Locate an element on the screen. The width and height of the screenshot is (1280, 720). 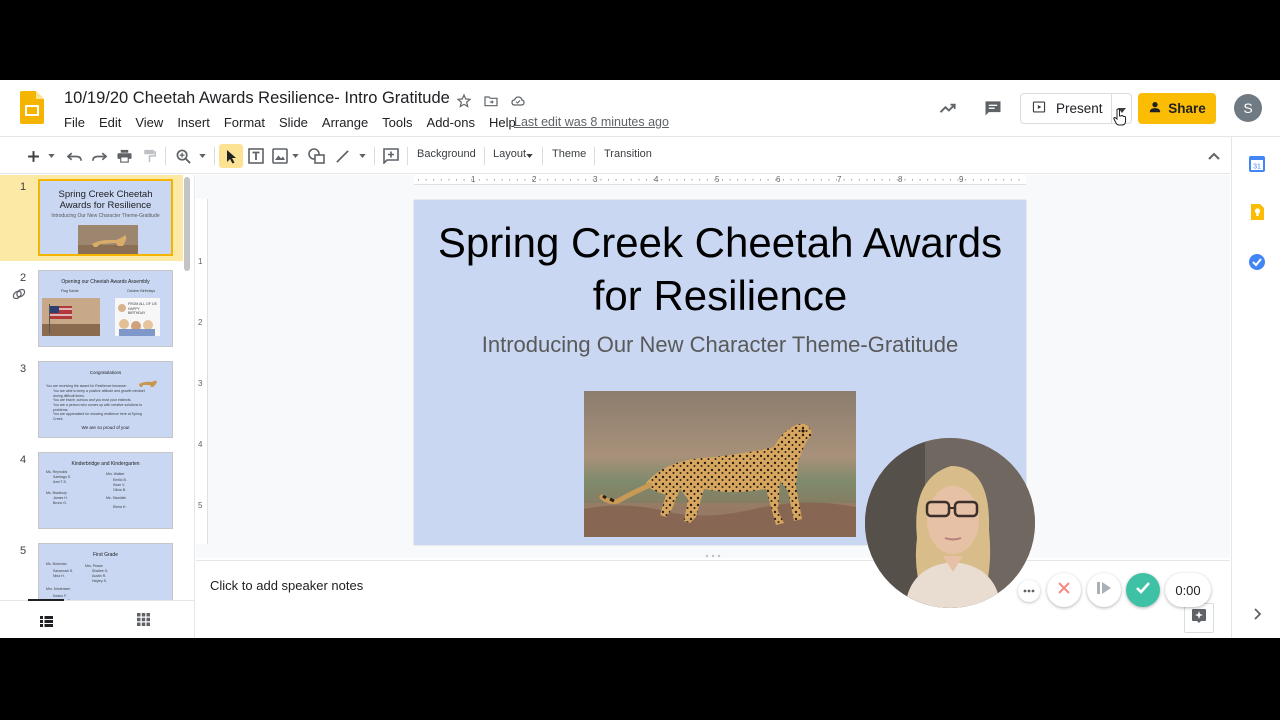
menu-slide: Slide is located at coordinates (293, 122).